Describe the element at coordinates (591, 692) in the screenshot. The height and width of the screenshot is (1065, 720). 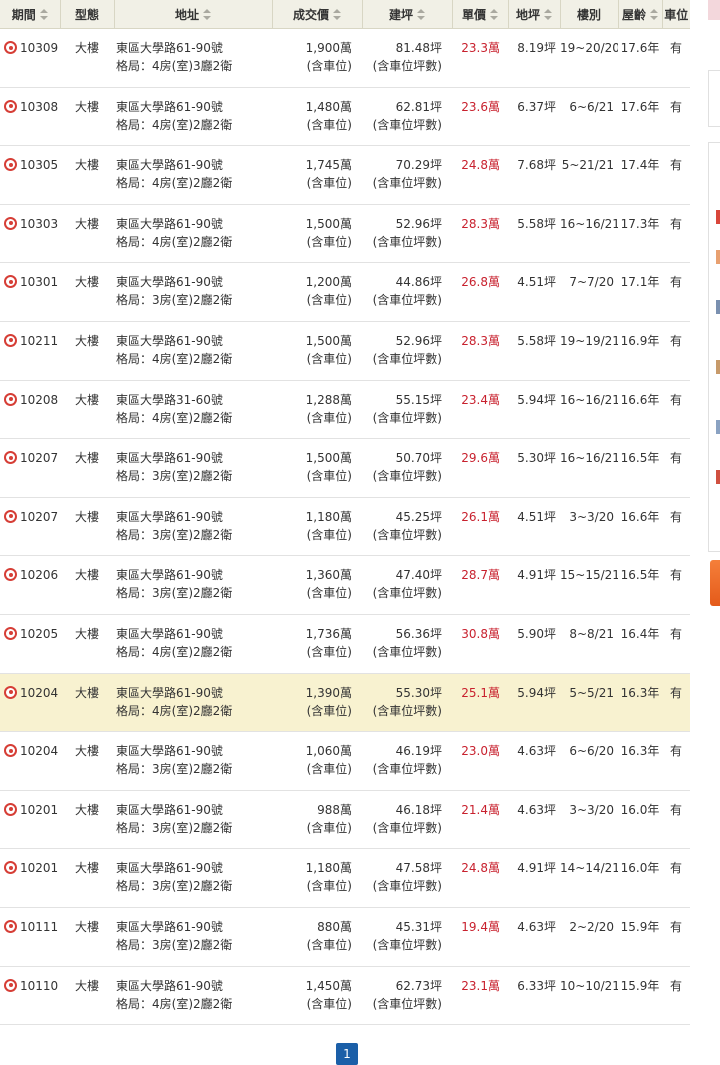
I see `floor-value: 5~5/21` at that location.